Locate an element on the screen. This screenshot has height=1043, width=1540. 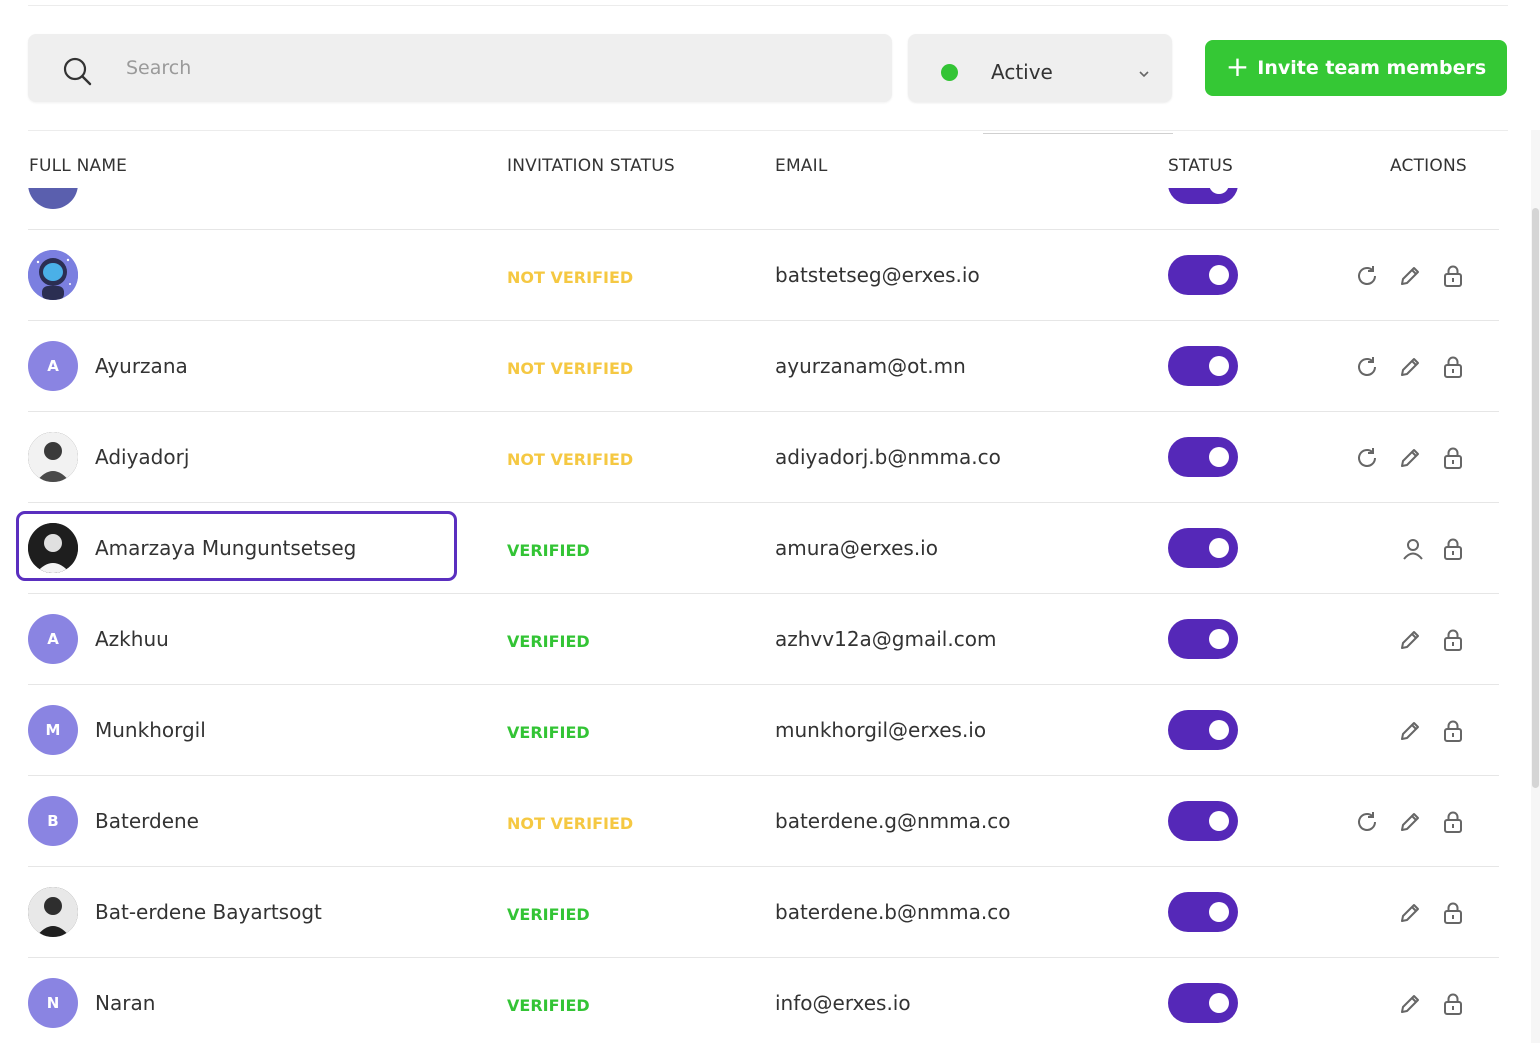
column-header-full-name: FULL NAME is located at coordinates (78, 166).